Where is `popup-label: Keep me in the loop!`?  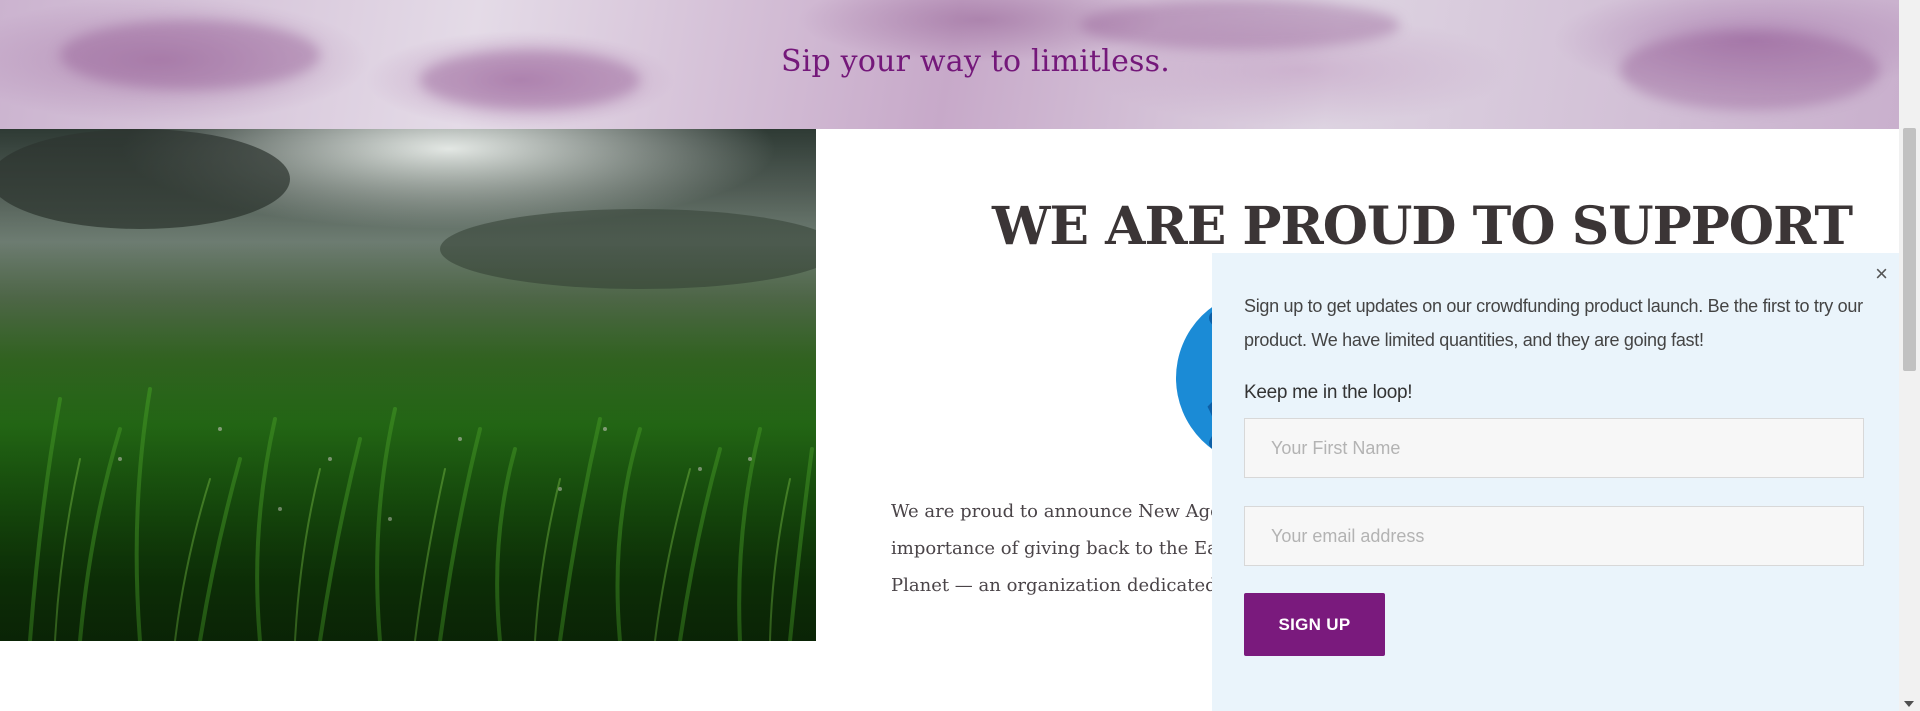 popup-label: Keep me in the loop! is located at coordinates (1328, 392).